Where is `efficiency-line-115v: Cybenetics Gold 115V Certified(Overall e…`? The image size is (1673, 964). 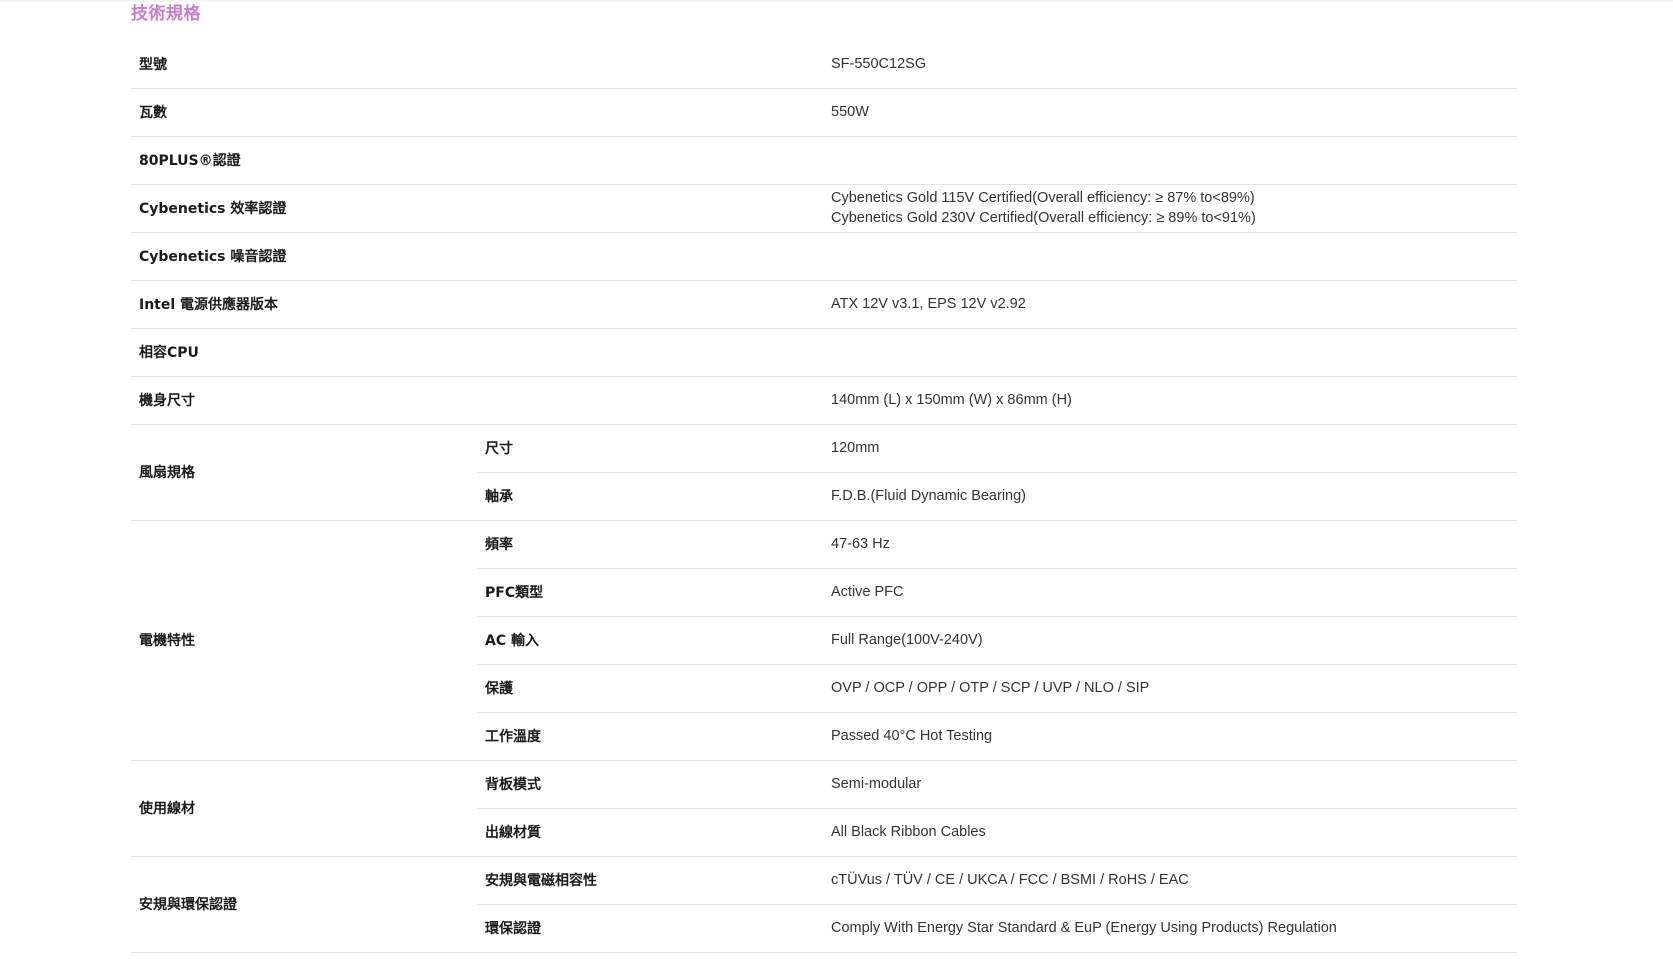 efficiency-line-115v: Cybenetics Gold 115V Certified(Overall e… is located at coordinates (1043, 198).